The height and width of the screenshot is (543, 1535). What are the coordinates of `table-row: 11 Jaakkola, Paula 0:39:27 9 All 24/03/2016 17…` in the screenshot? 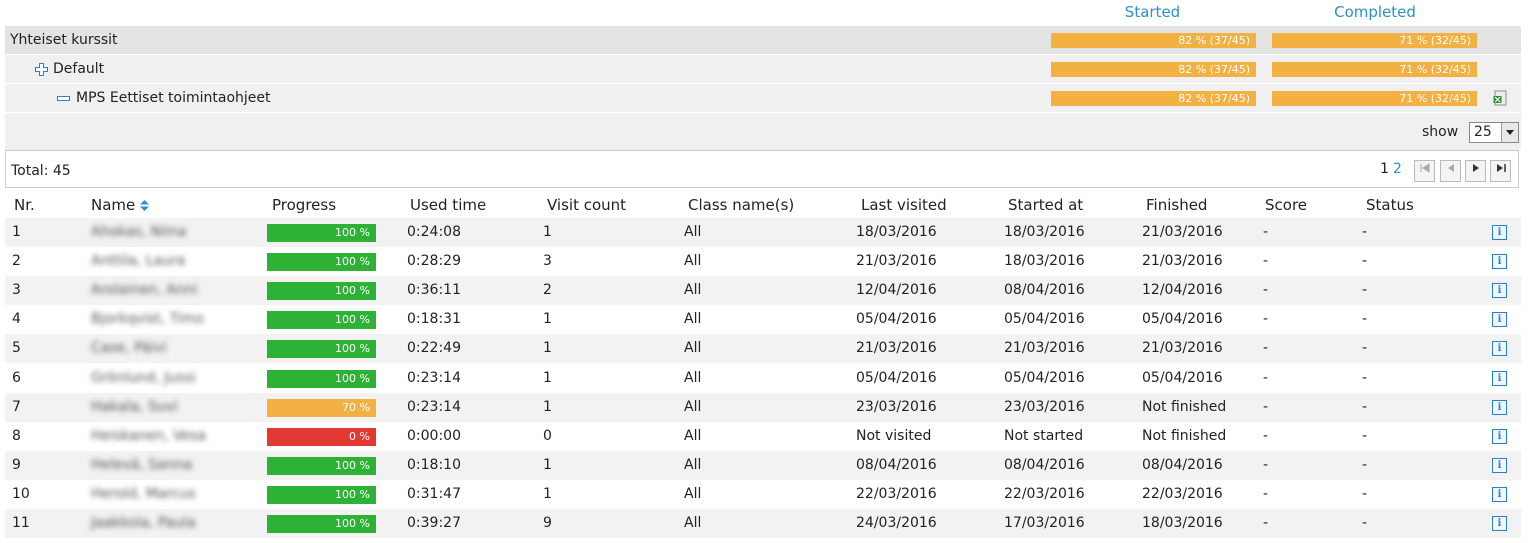 It's located at (763, 523).